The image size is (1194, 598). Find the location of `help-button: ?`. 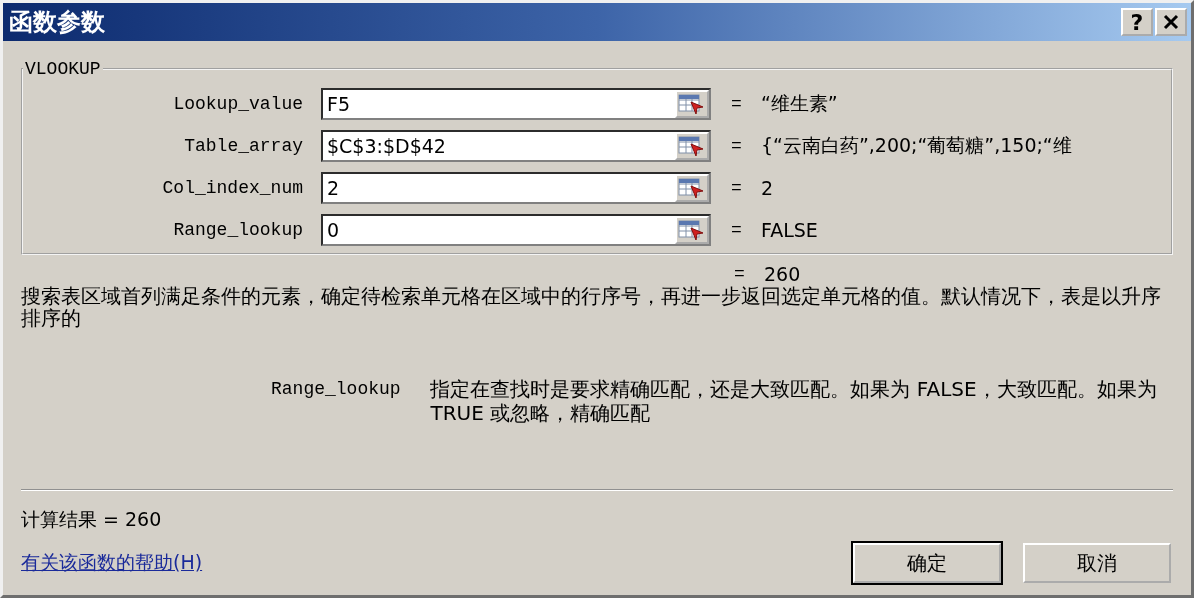

help-button: ? is located at coordinates (1137, 22).